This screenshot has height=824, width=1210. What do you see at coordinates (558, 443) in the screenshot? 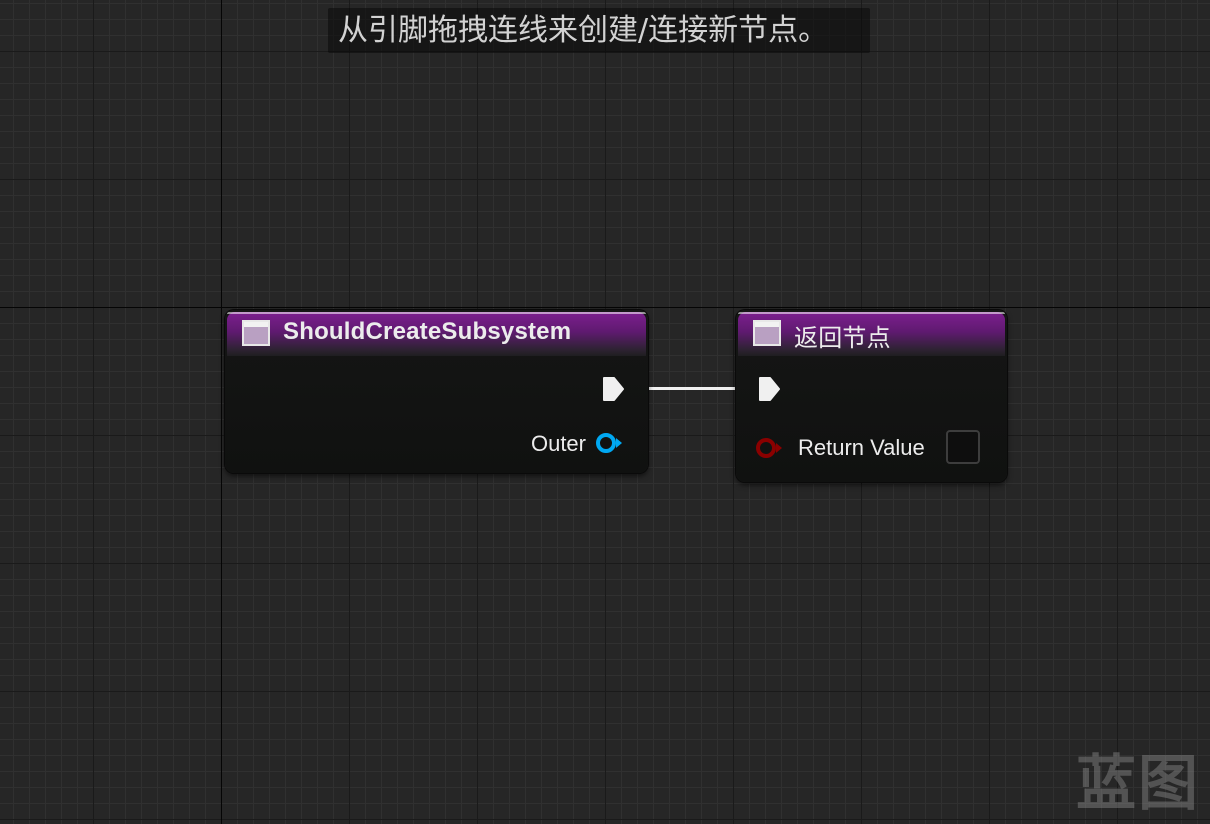
I see `pin-label-outer: Outer` at bounding box center [558, 443].